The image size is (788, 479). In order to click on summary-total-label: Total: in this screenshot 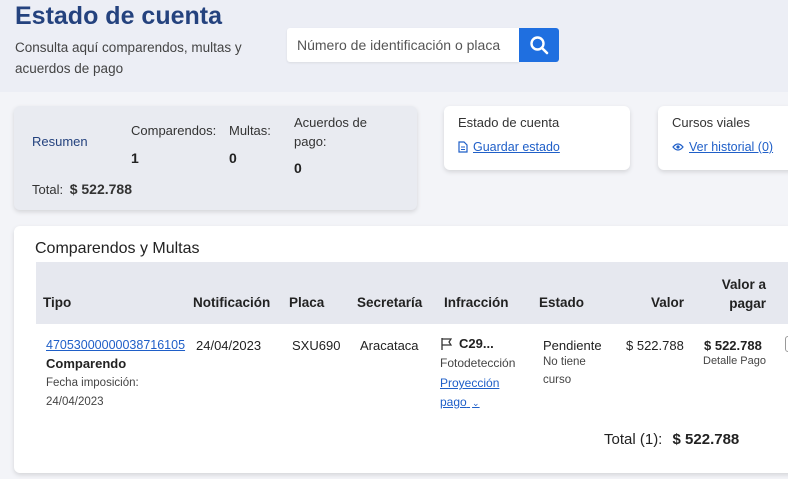, I will do `click(48, 189)`.